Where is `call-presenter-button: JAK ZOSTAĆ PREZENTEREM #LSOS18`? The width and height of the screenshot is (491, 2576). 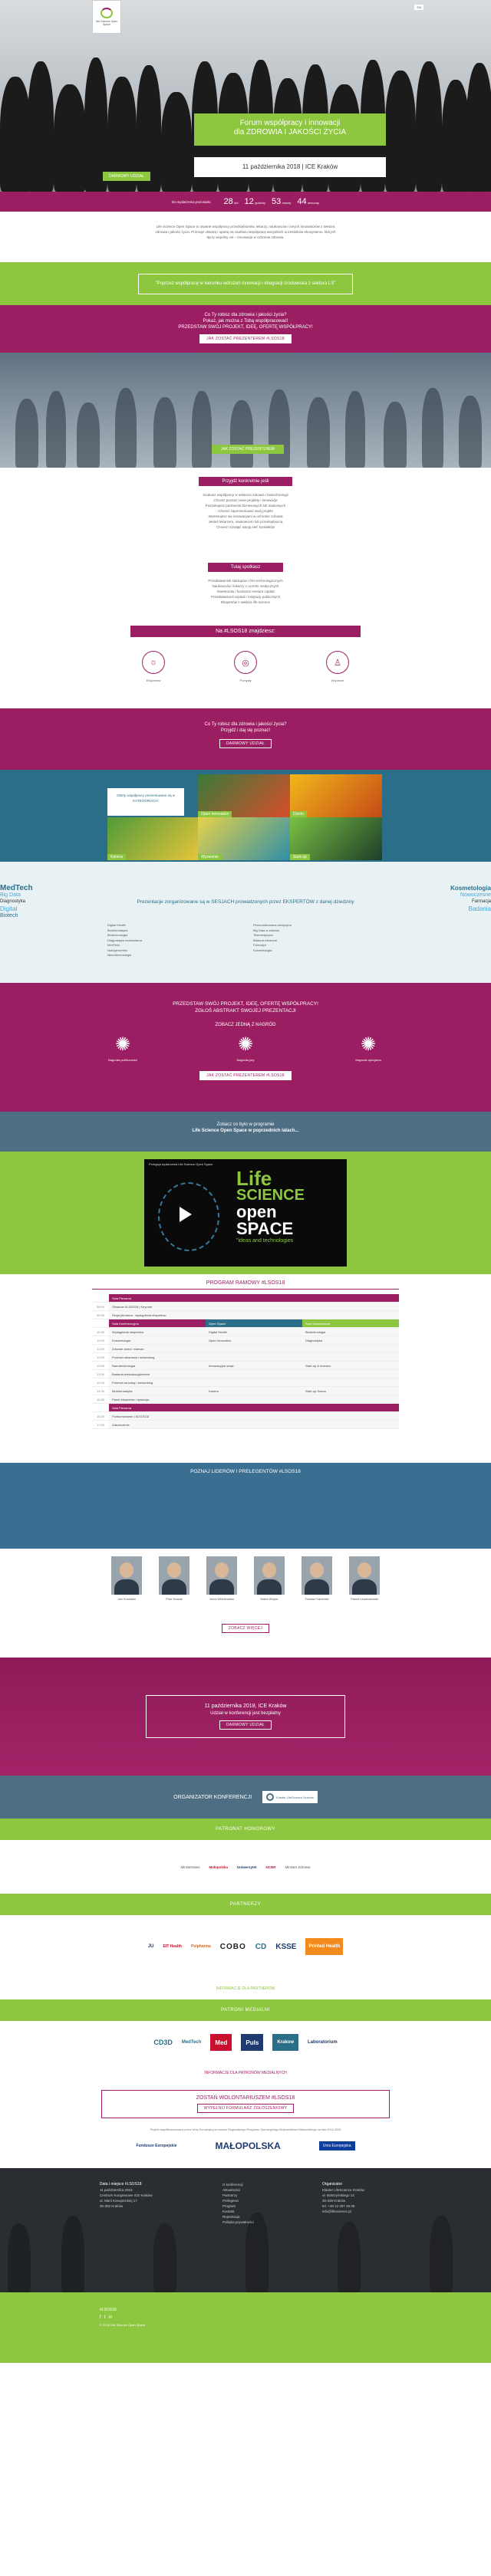 call-presenter-button: JAK ZOSTAĆ PREZENTEREM #LSOS18 is located at coordinates (245, 339).